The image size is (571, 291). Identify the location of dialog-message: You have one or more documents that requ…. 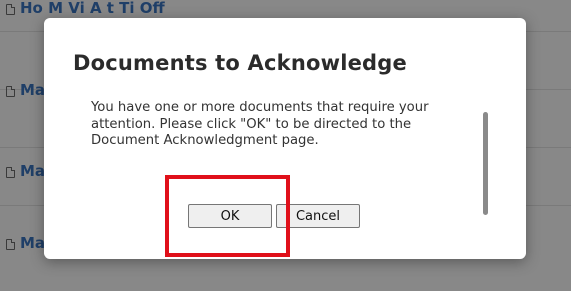
(260, 124).